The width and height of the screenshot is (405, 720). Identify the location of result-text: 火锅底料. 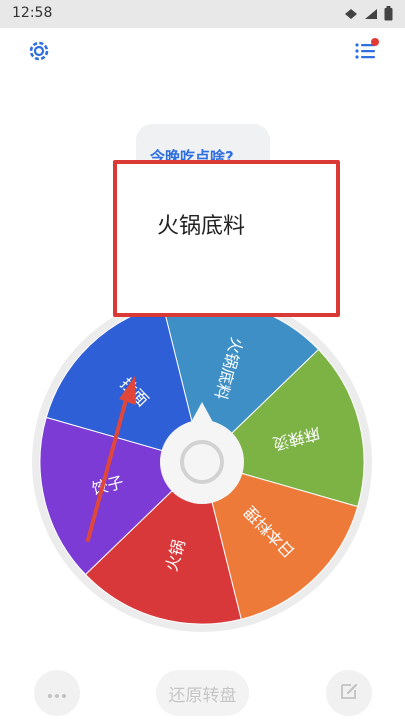
(201, 226).